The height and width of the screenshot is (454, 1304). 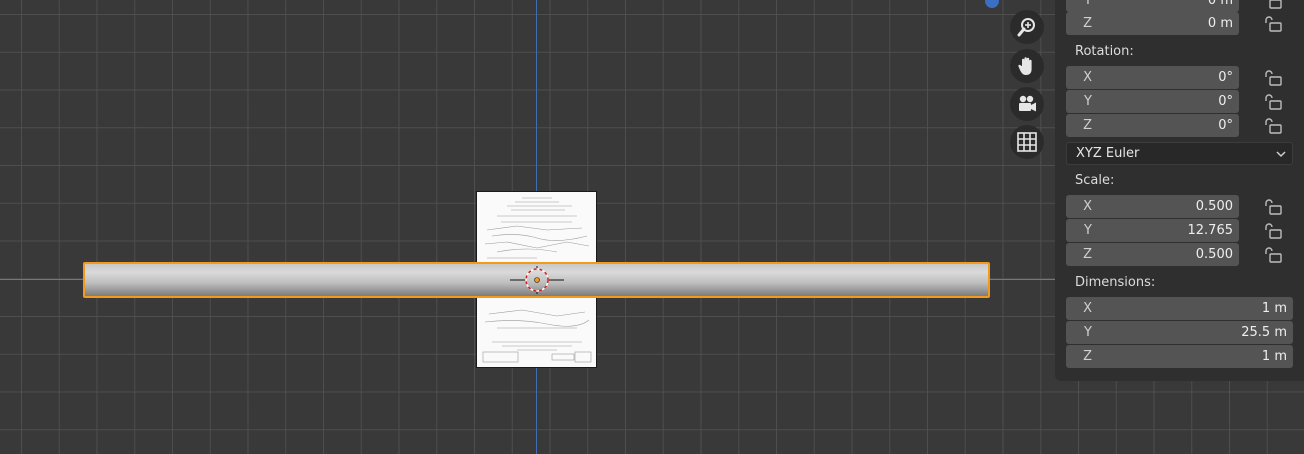 What do you see at coordinates (1108, 153) in the screenshot?
I see `rotation-mode-value: XYZ Euler` at bounding box center [1108, 153].